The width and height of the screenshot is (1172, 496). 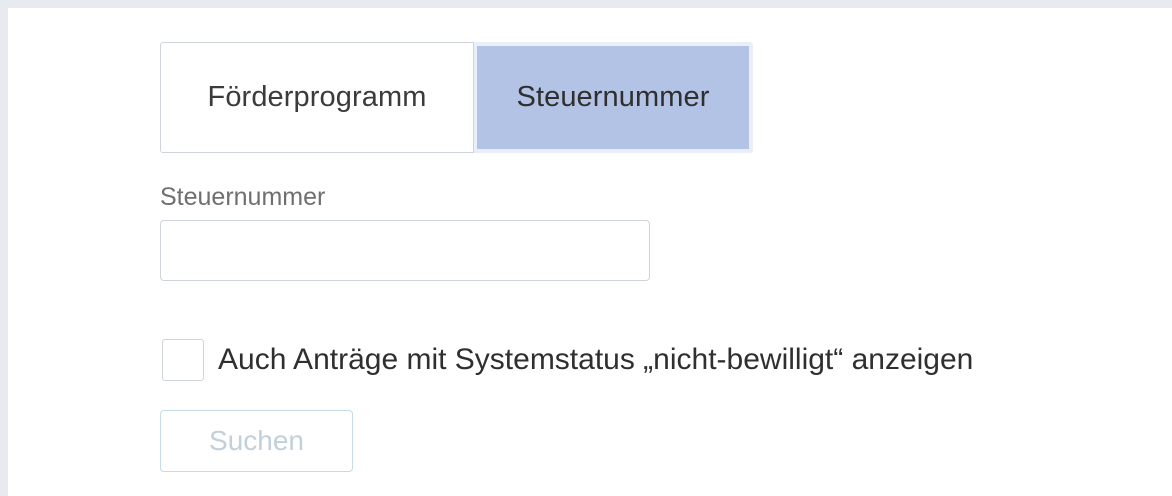 I want to click on show-not-approved-checkbox, so click(x=183, y=360).